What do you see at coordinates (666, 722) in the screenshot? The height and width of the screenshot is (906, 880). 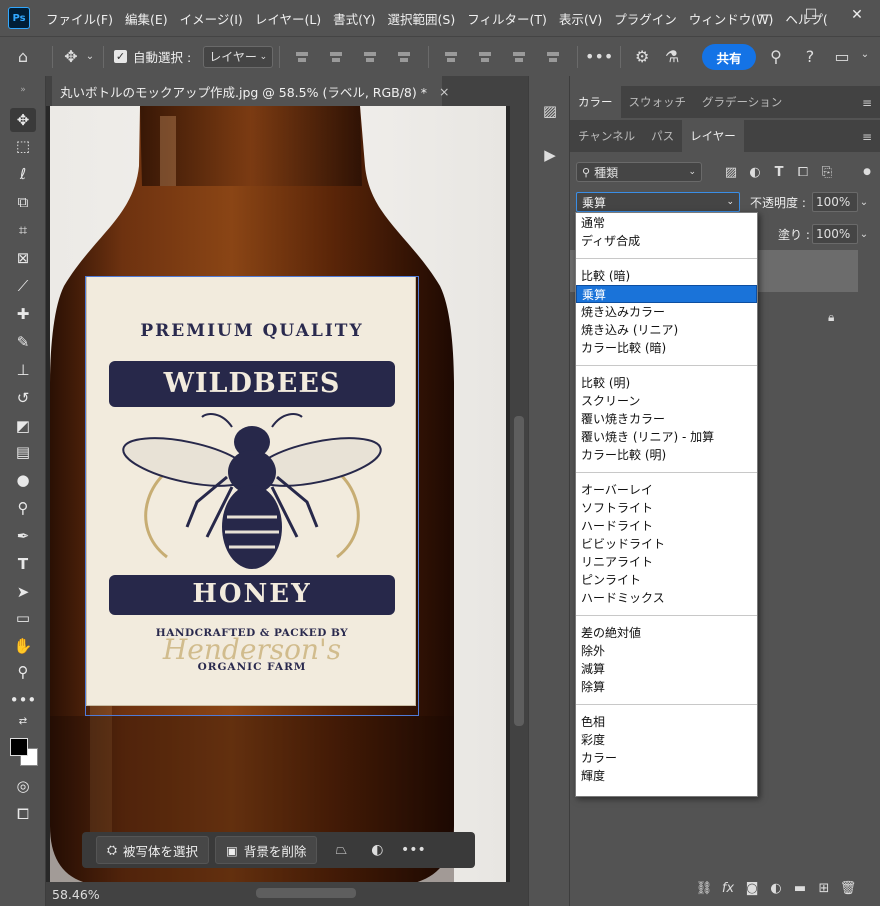 I see `blend-option: 色相` at bounding box center [666, 722].